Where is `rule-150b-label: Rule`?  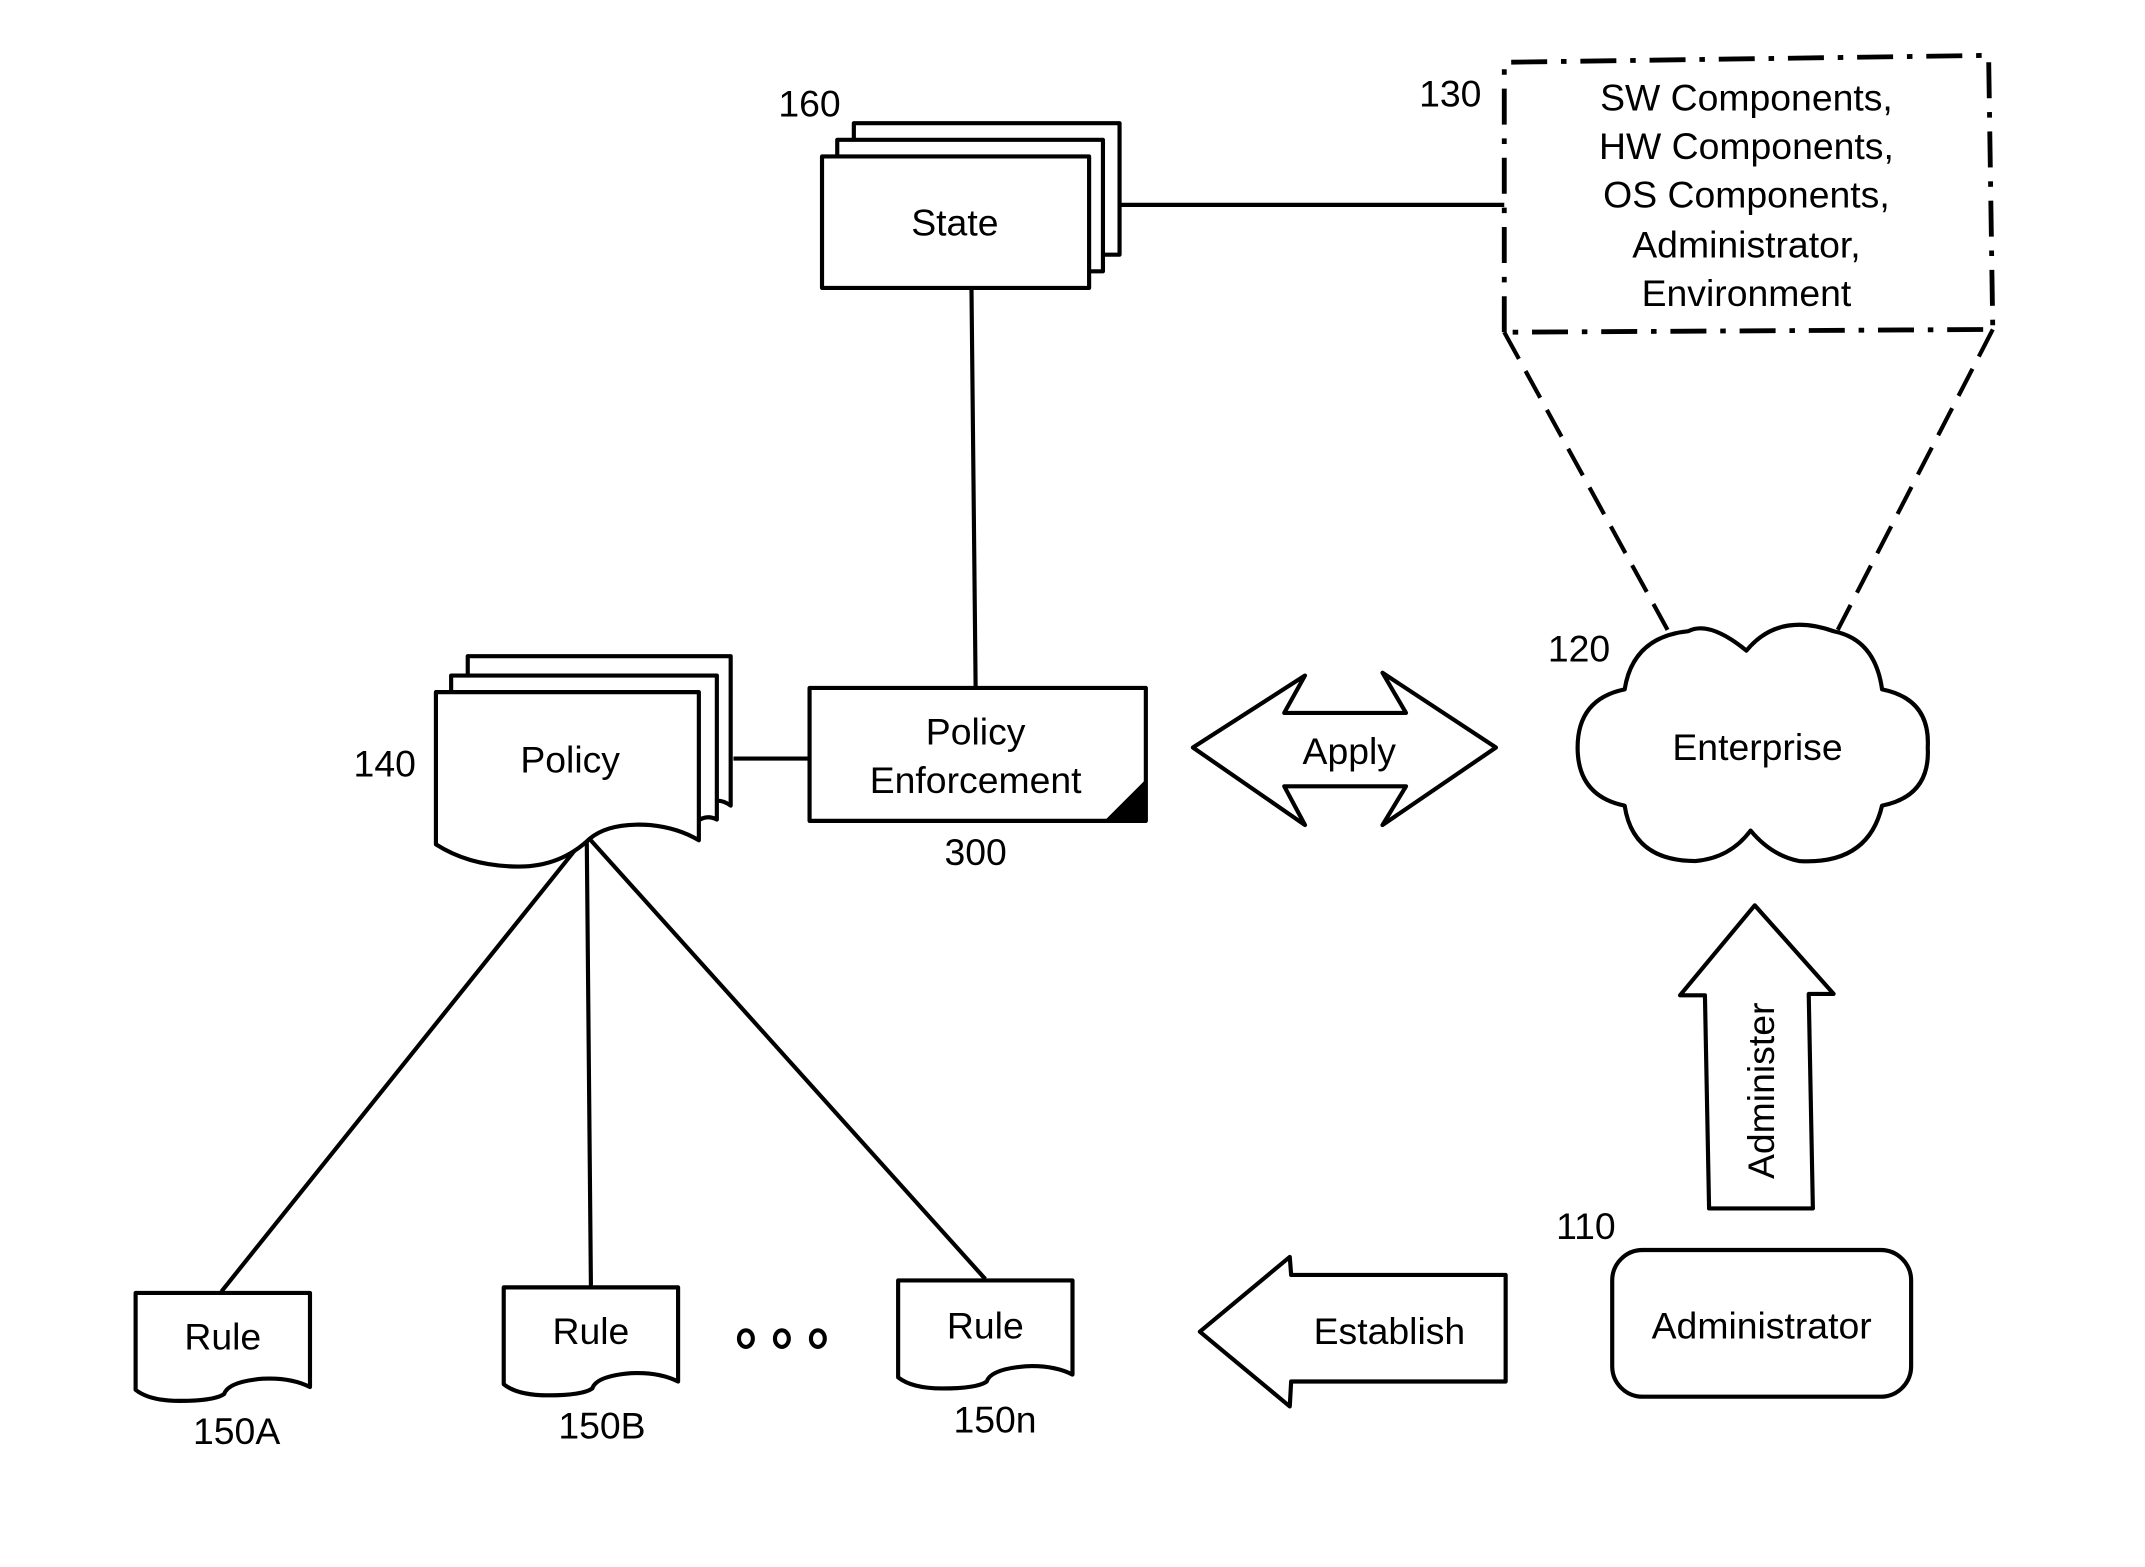
rule-150b-label: Rule is located at coordinates (590, 1331).